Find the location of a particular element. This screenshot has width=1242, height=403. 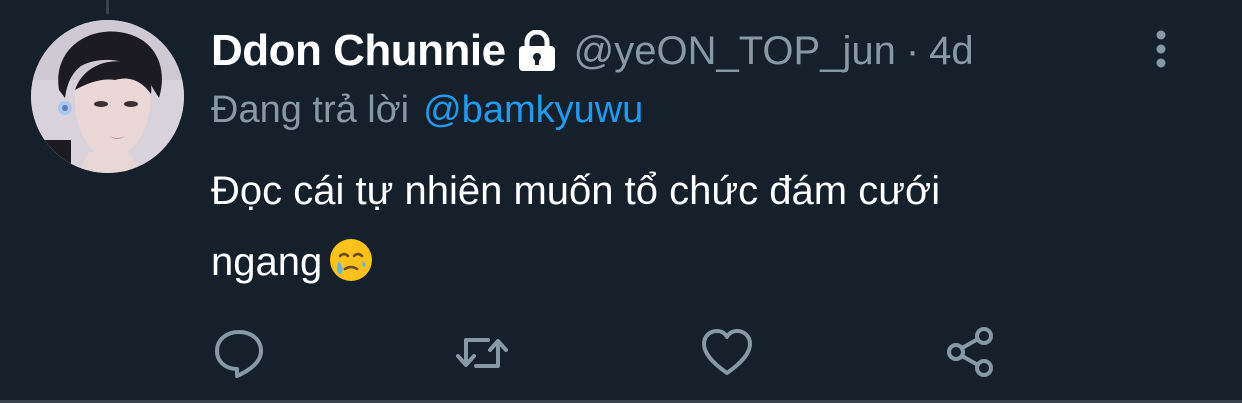

replying-to-label: Đang trả lời is located at coordinates (310, 109).